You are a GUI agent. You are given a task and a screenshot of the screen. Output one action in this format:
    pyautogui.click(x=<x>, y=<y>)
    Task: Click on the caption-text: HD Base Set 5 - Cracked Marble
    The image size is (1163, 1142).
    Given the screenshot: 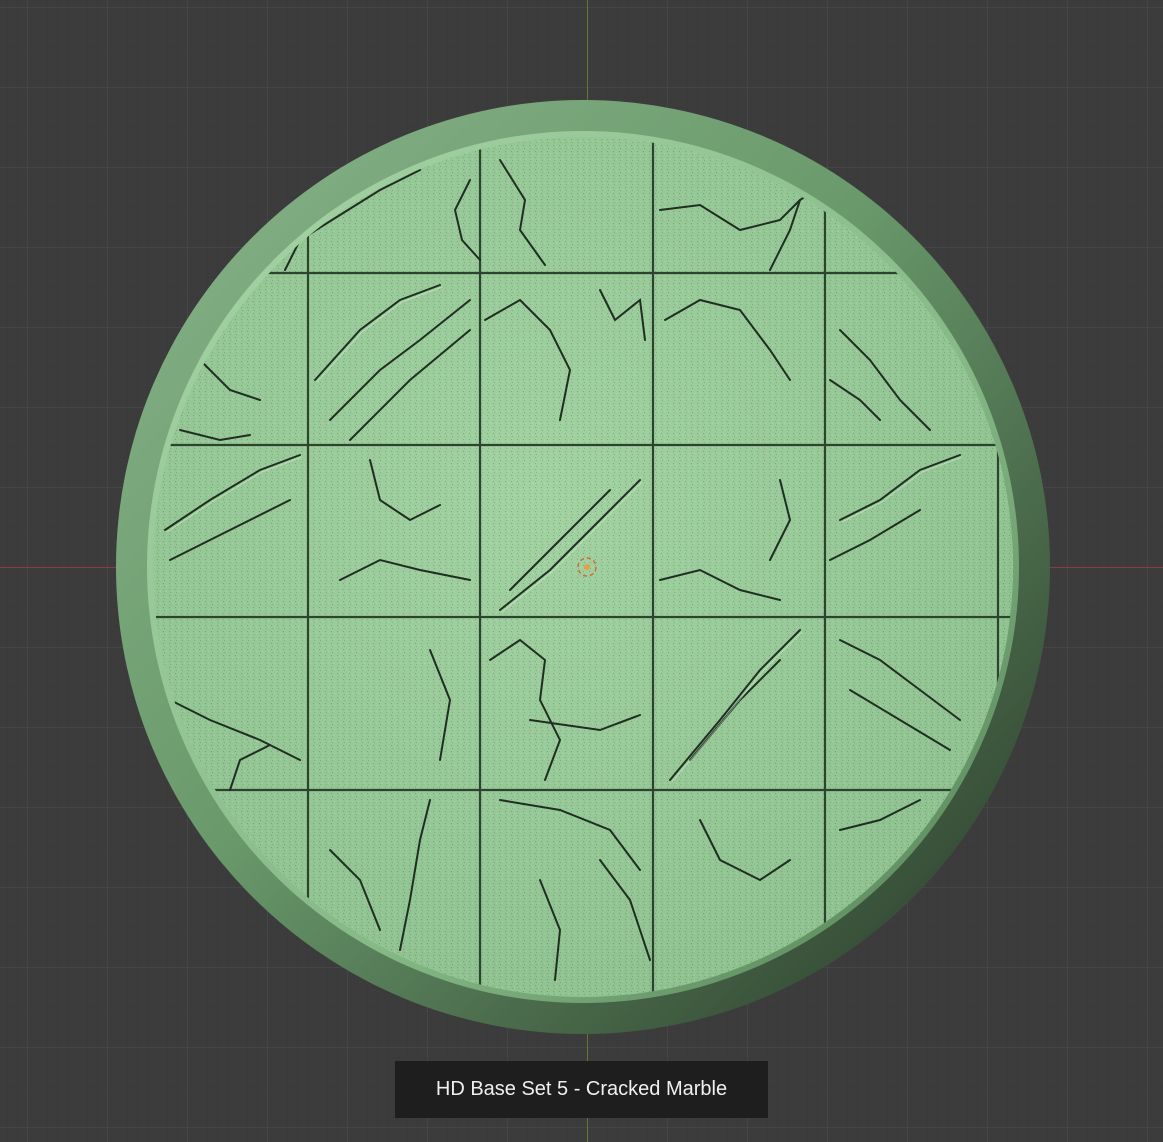 What is the action you would take?
    pyautogui.click(x=581, y=1089)
    